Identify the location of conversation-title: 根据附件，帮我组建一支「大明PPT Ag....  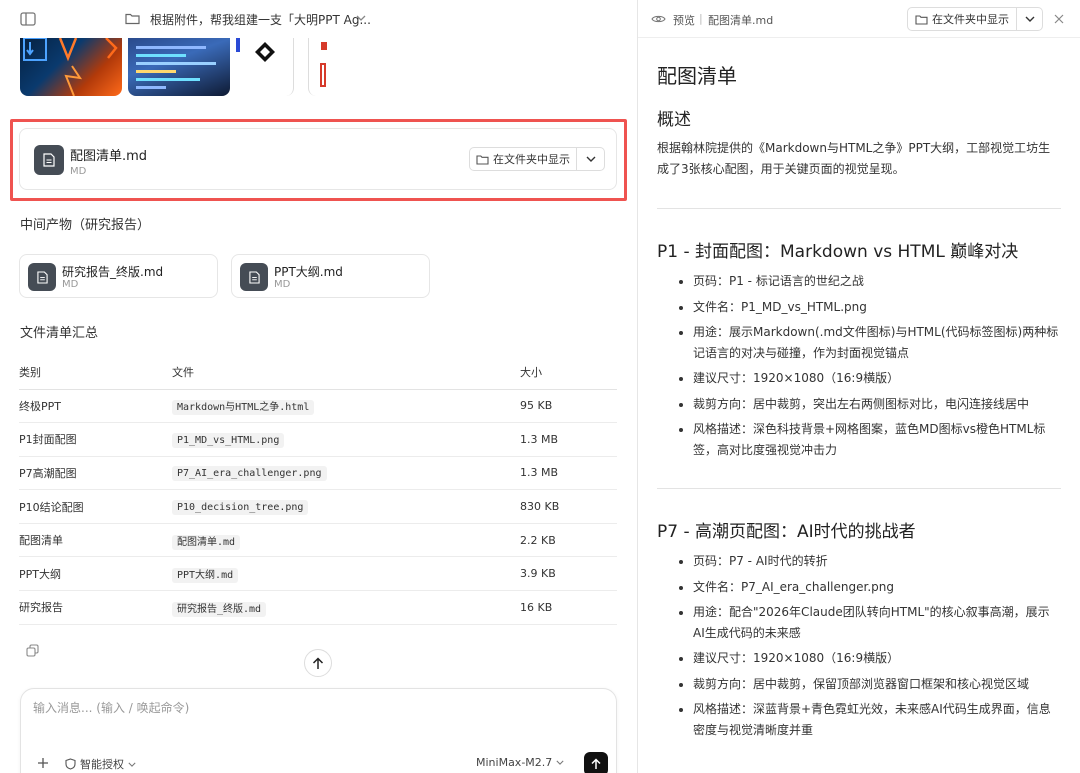
(260, 19).